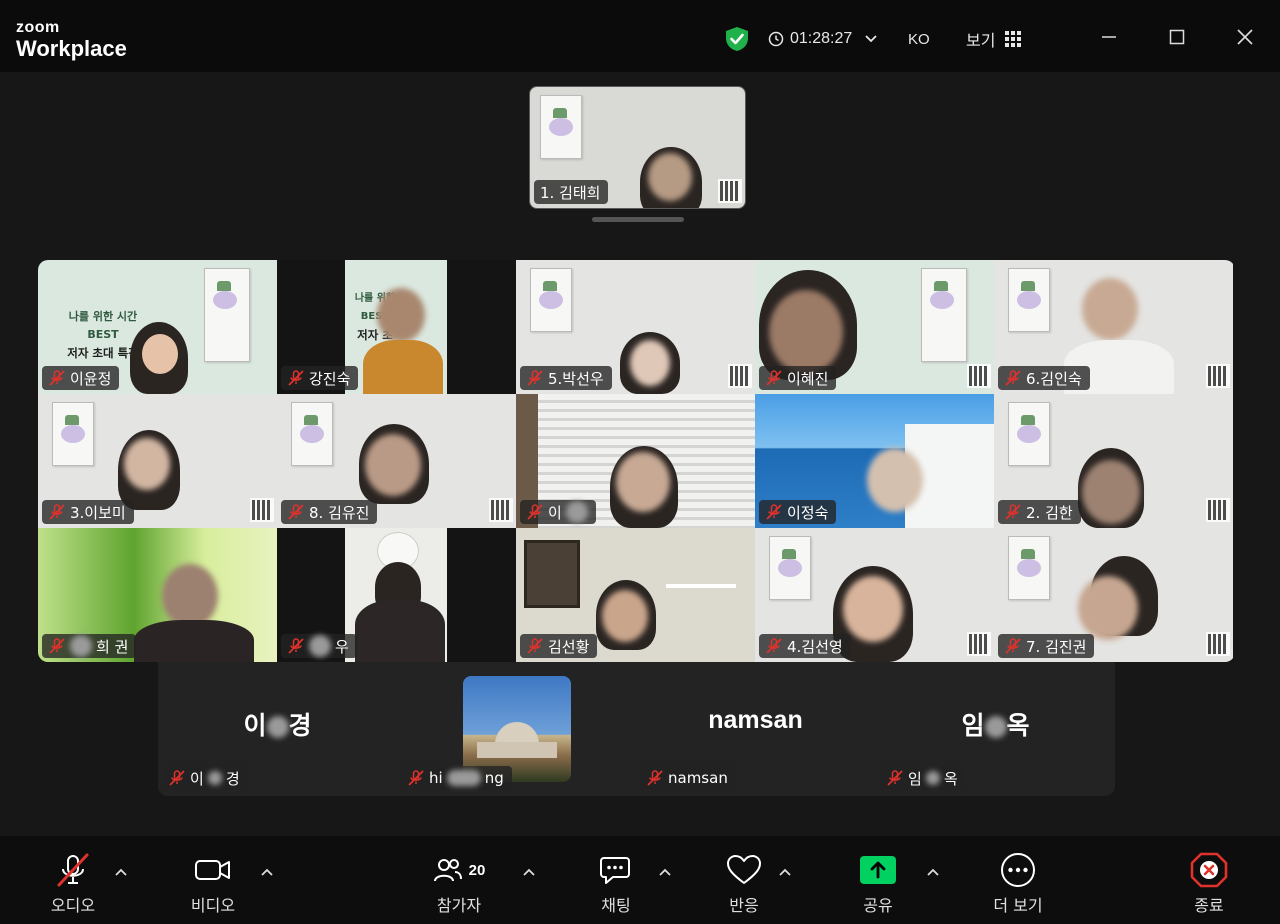 This screenshot has width=1280, height=924. What do you see at coordinates (665, 872) in the screenshot?
I see `chat-options-chevron-icon` at bounding box center [665, 872].